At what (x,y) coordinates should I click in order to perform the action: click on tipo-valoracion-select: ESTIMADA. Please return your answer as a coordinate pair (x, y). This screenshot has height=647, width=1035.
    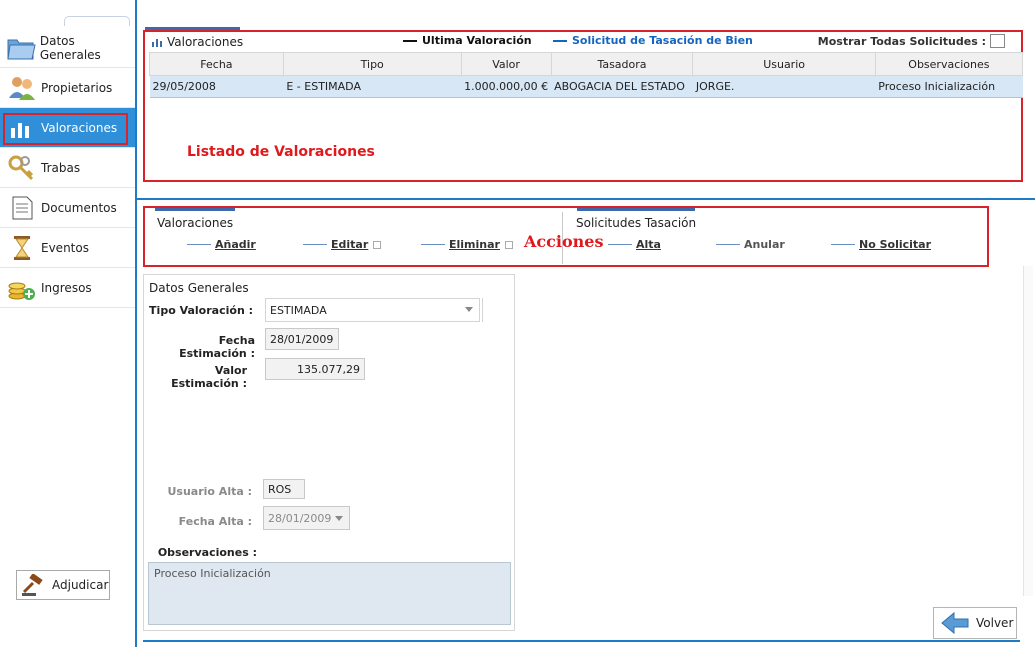
    Looking at the image, I should click on (372, 310).